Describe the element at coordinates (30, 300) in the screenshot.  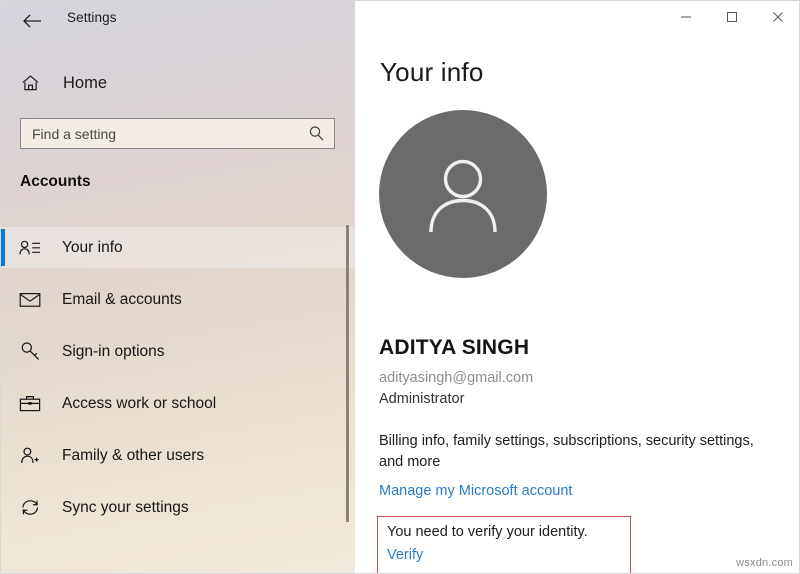
I see `envelope-icon` at that location.